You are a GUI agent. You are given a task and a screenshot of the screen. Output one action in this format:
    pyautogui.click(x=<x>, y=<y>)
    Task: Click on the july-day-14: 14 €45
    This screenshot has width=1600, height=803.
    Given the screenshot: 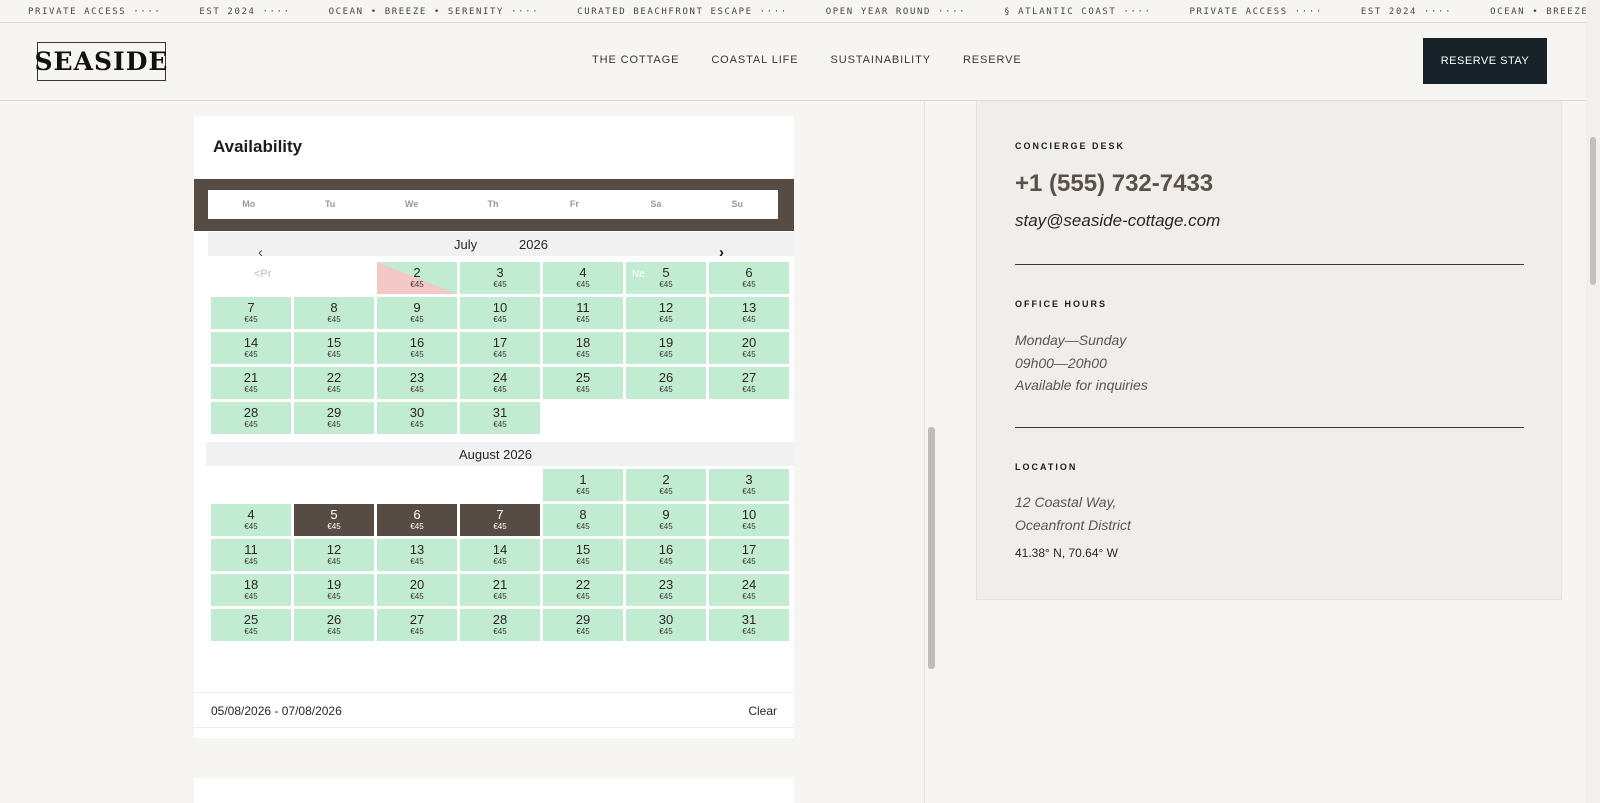 What is the action you would take?
    pyautogui.click(x=251, y=348)
    